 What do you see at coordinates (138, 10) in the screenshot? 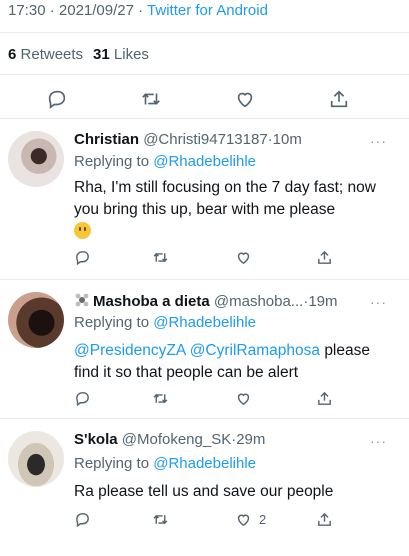
I see `tweet-timestamp-line: 17:30 · 2021/09/27 · Twitter for Android` at bounding box center [138, 10].